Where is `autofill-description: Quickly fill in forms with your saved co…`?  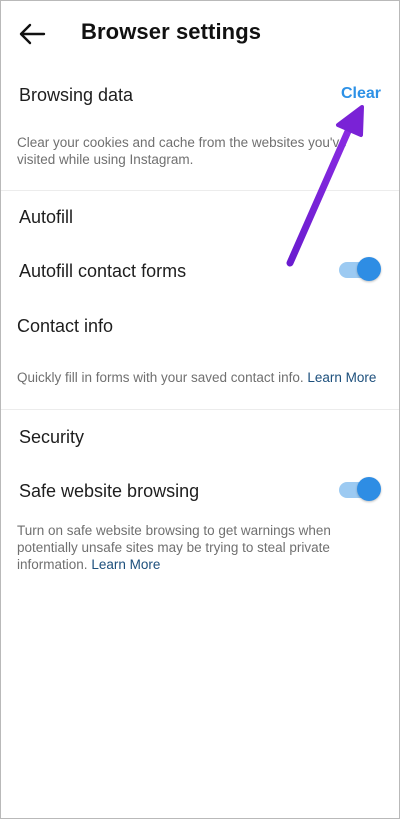 autofill-description: Quickly fill in forms with your saved co… is located at coordinates (202, 377).